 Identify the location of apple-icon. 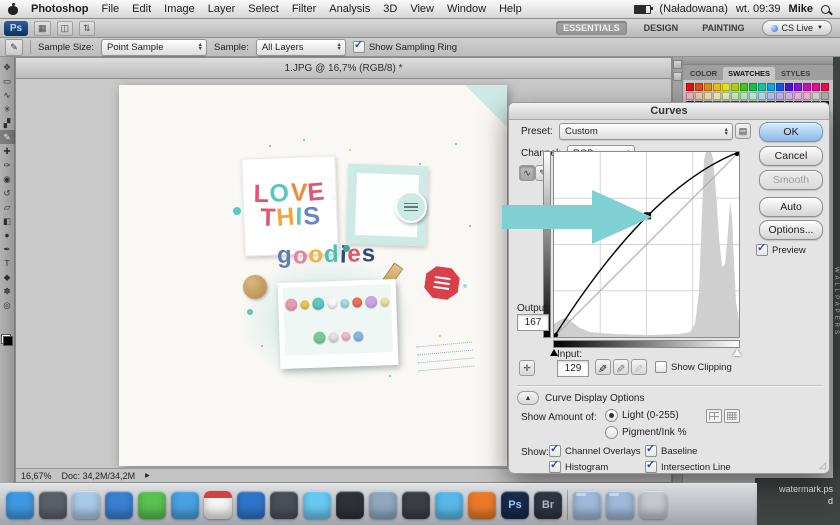
(13, 9).